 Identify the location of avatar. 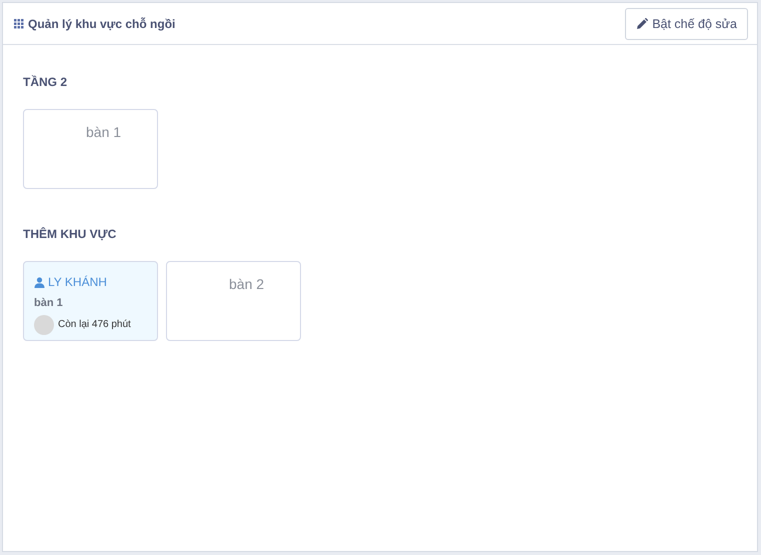
(44, 324).